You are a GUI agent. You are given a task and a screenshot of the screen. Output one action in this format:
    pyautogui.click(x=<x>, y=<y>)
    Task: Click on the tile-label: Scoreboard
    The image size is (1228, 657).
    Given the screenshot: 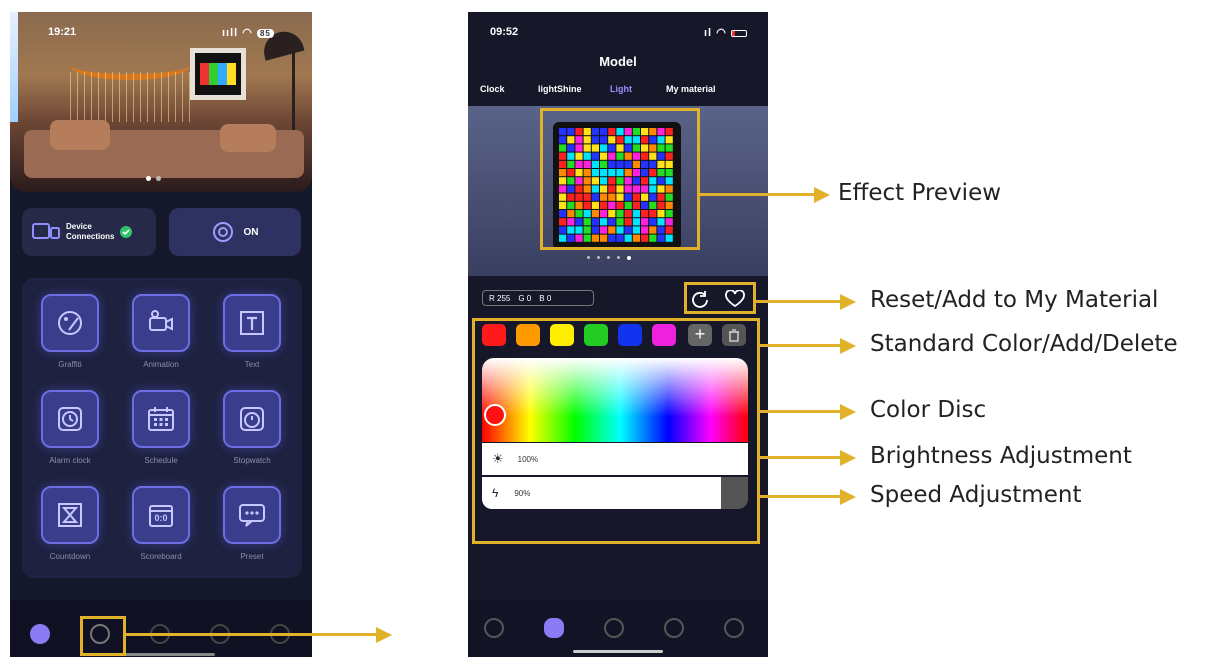 What is the action you would take?
    pyautogui.click(x=161, y=556)
    